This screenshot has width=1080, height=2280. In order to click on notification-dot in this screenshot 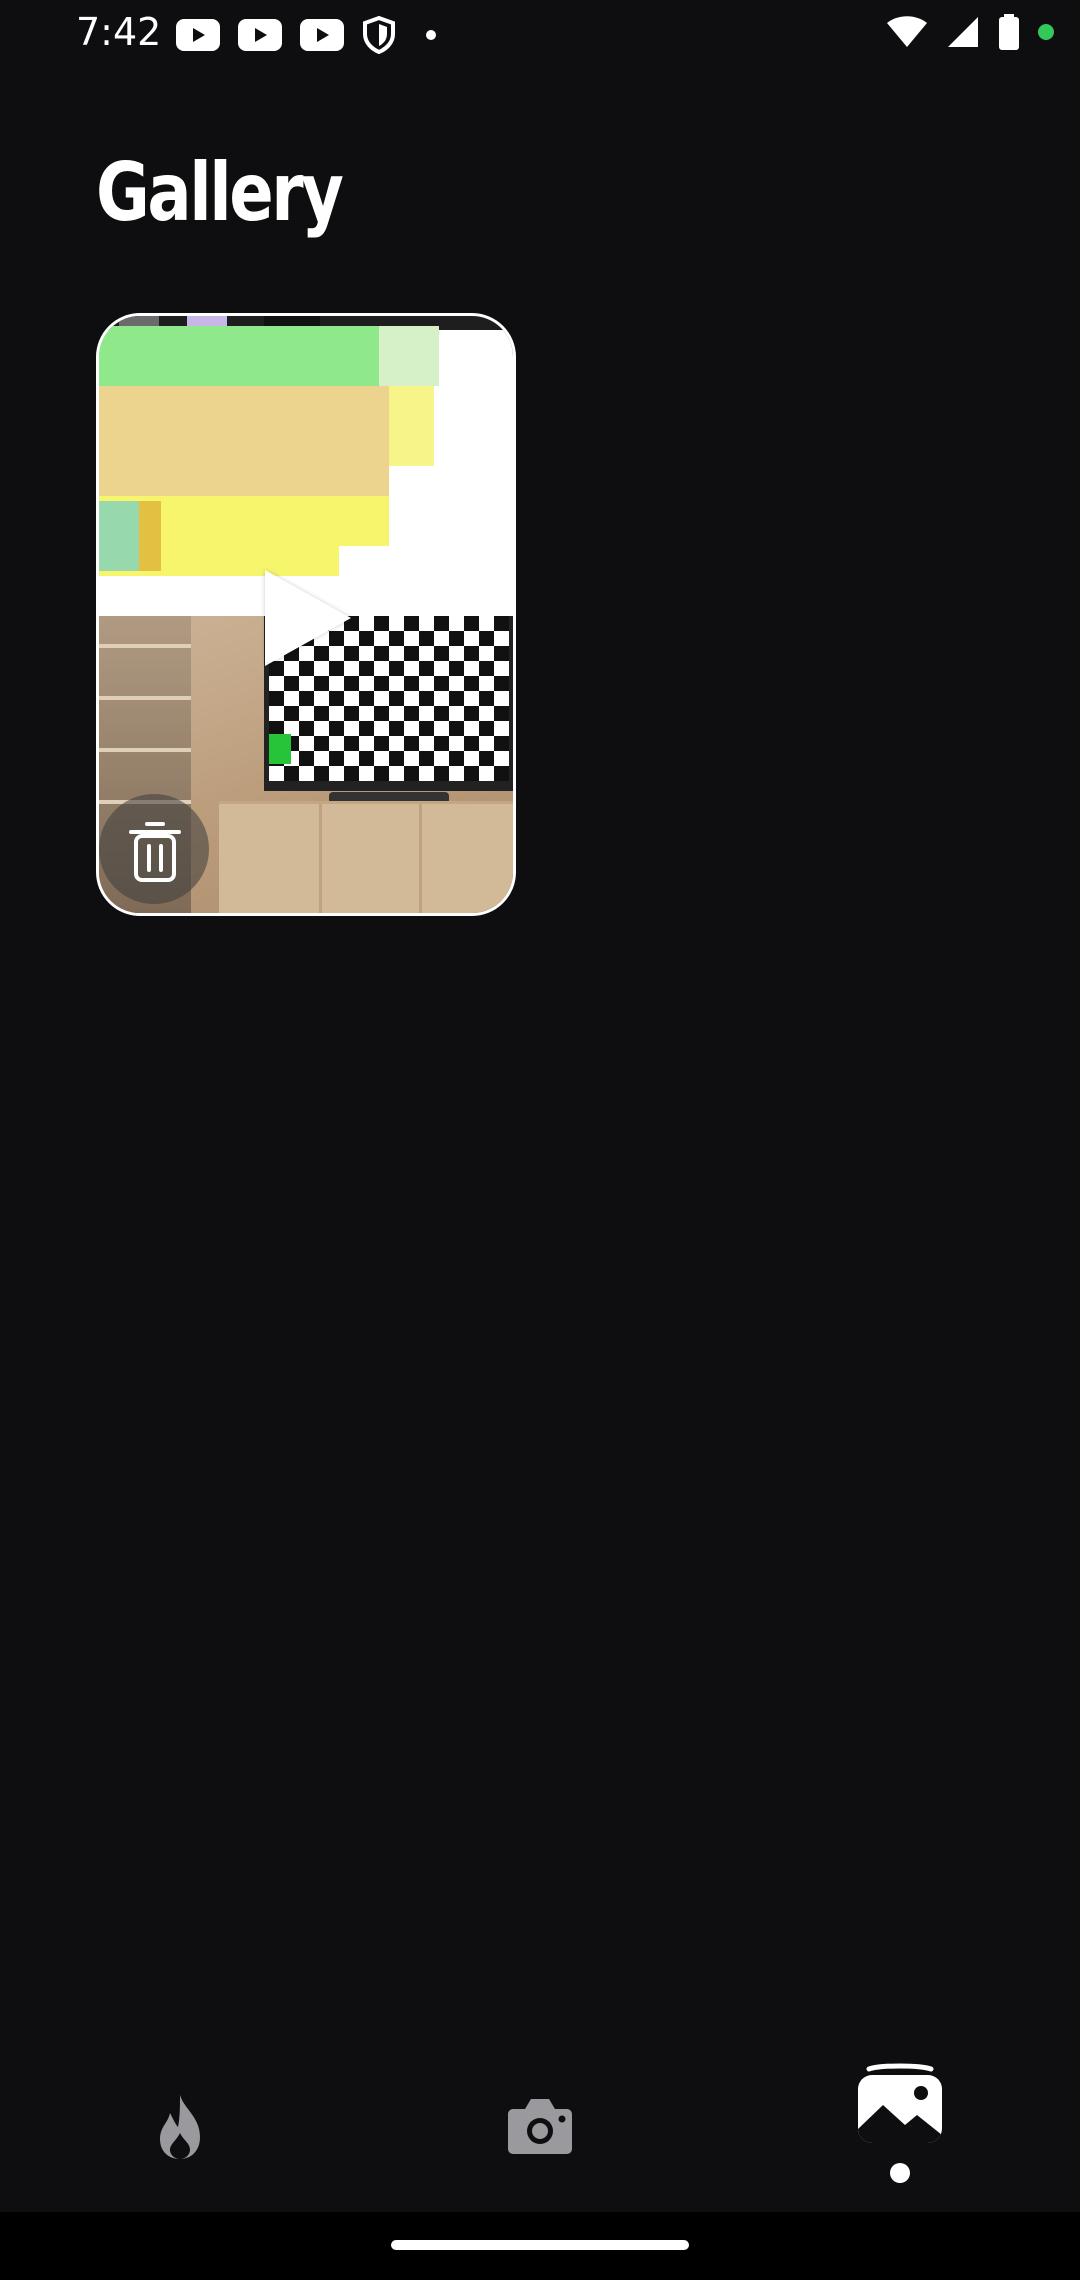, I will do `click(431, 35)`.